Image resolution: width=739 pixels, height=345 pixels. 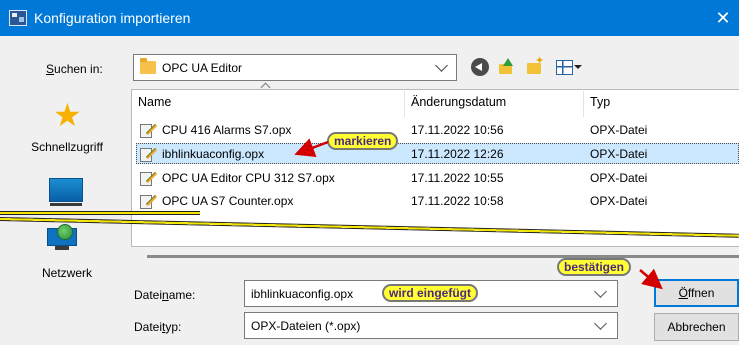 I want to click on app-icon, so click(x=18, y=18).